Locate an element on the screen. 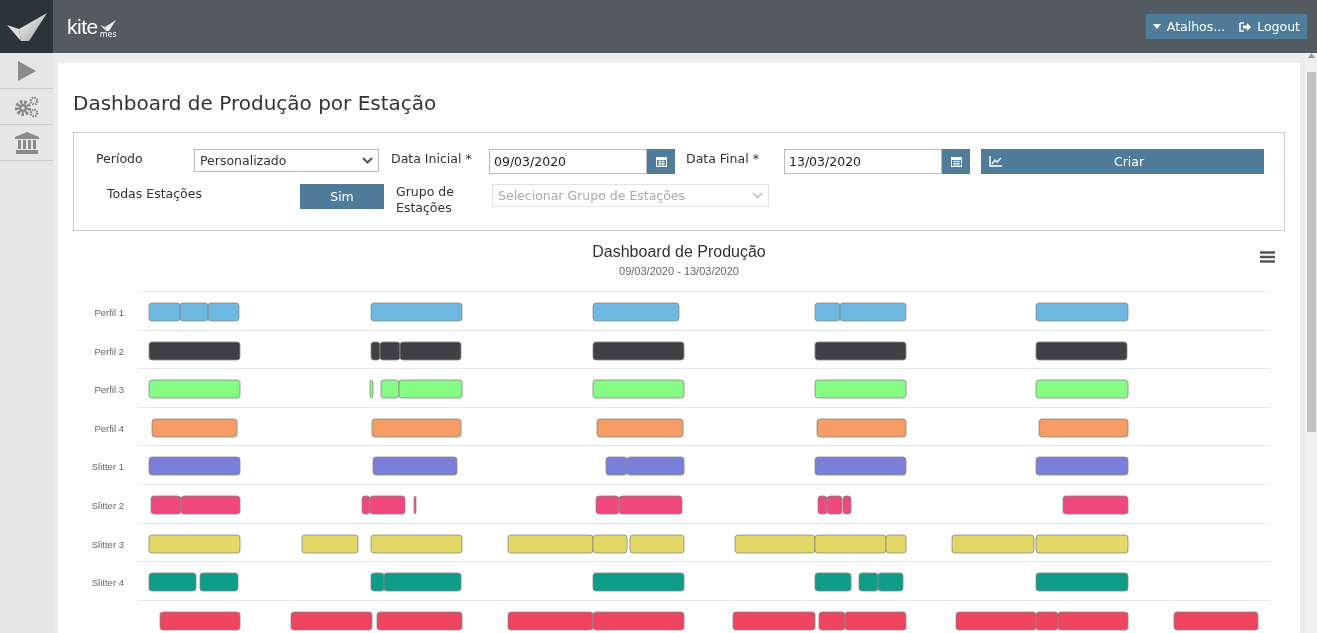  gears-icon is located at coordinates (26, 106).